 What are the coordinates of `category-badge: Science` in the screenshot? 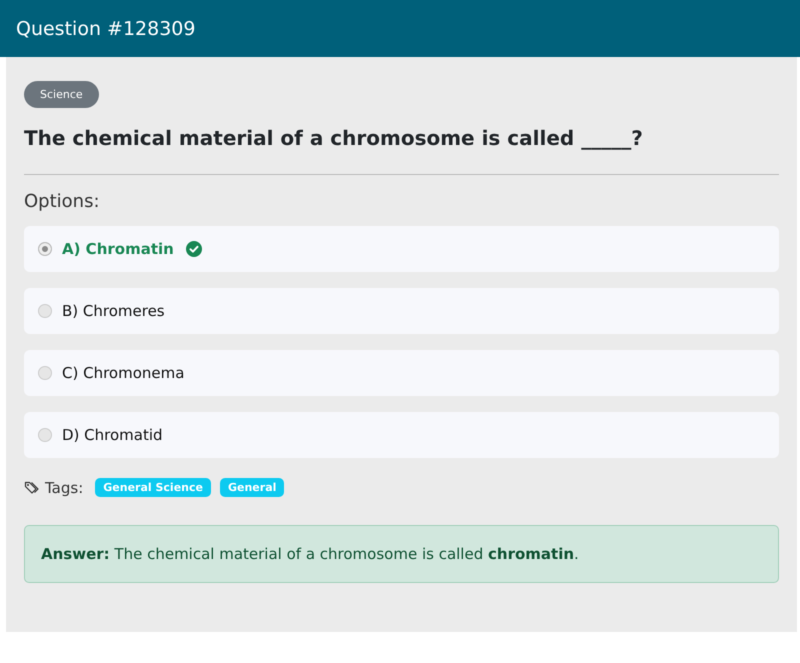 It's located at (61, 94).